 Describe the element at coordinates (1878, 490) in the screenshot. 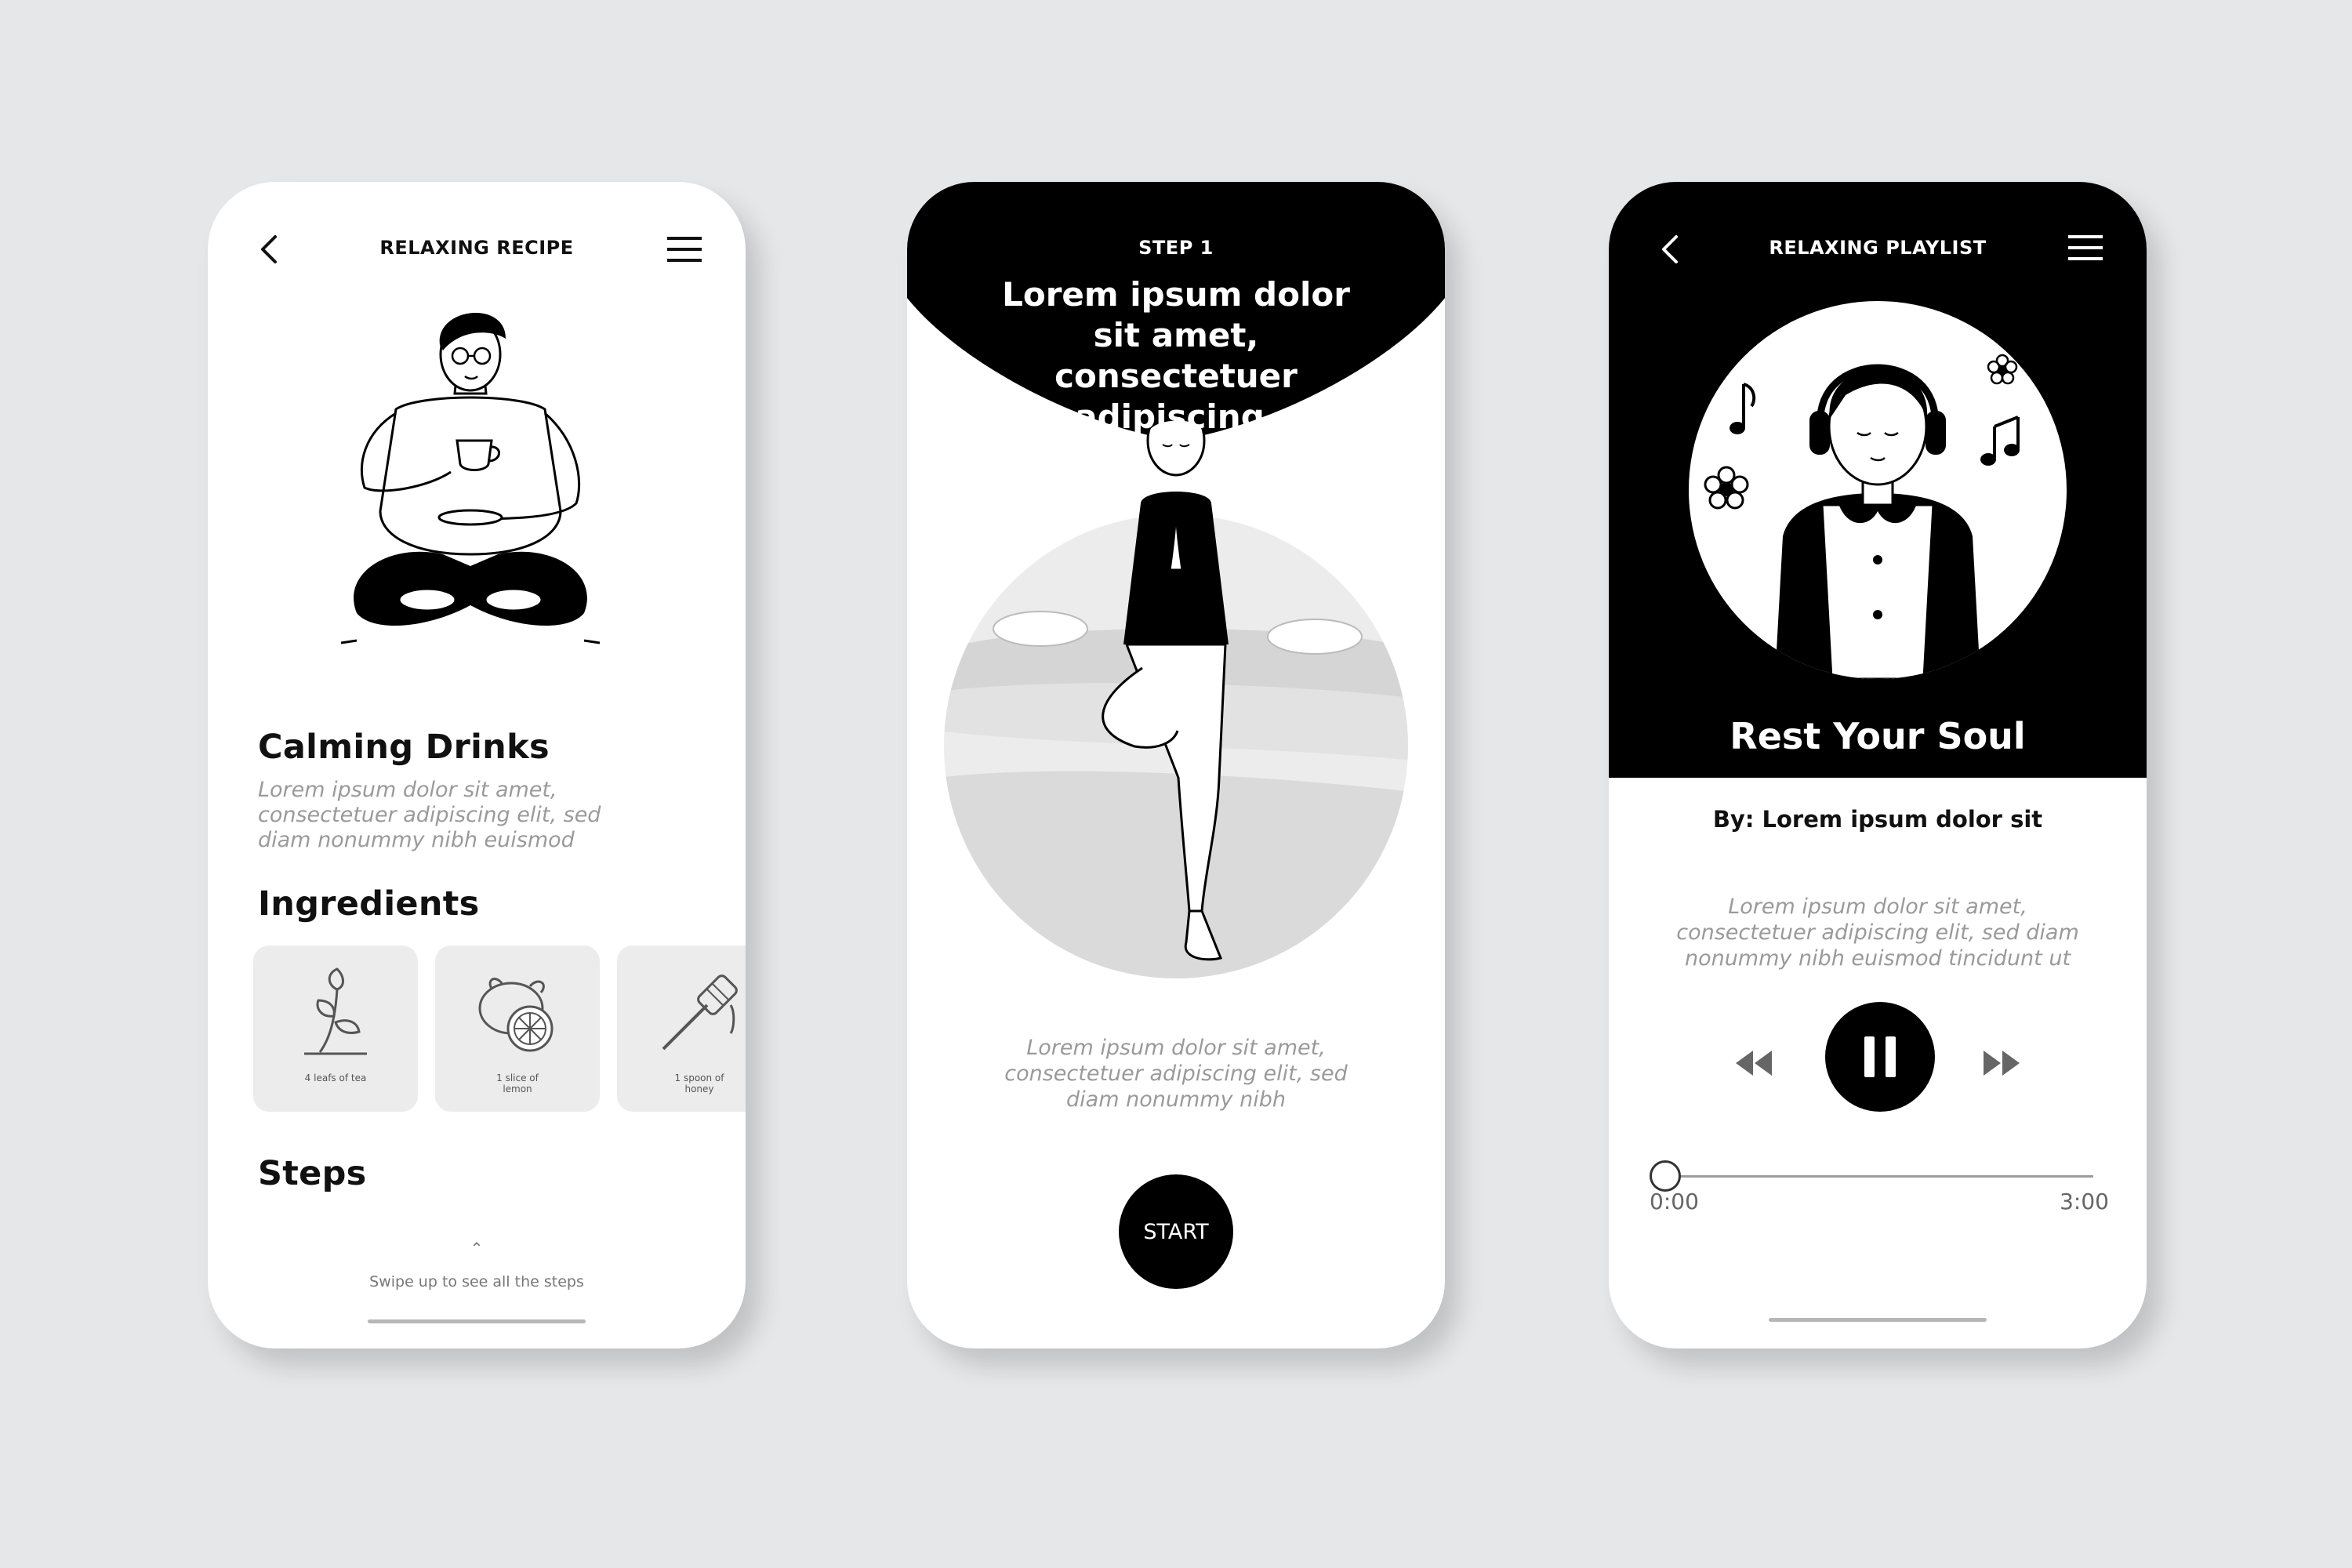

I see `woman-headphones-illustration` at that location.